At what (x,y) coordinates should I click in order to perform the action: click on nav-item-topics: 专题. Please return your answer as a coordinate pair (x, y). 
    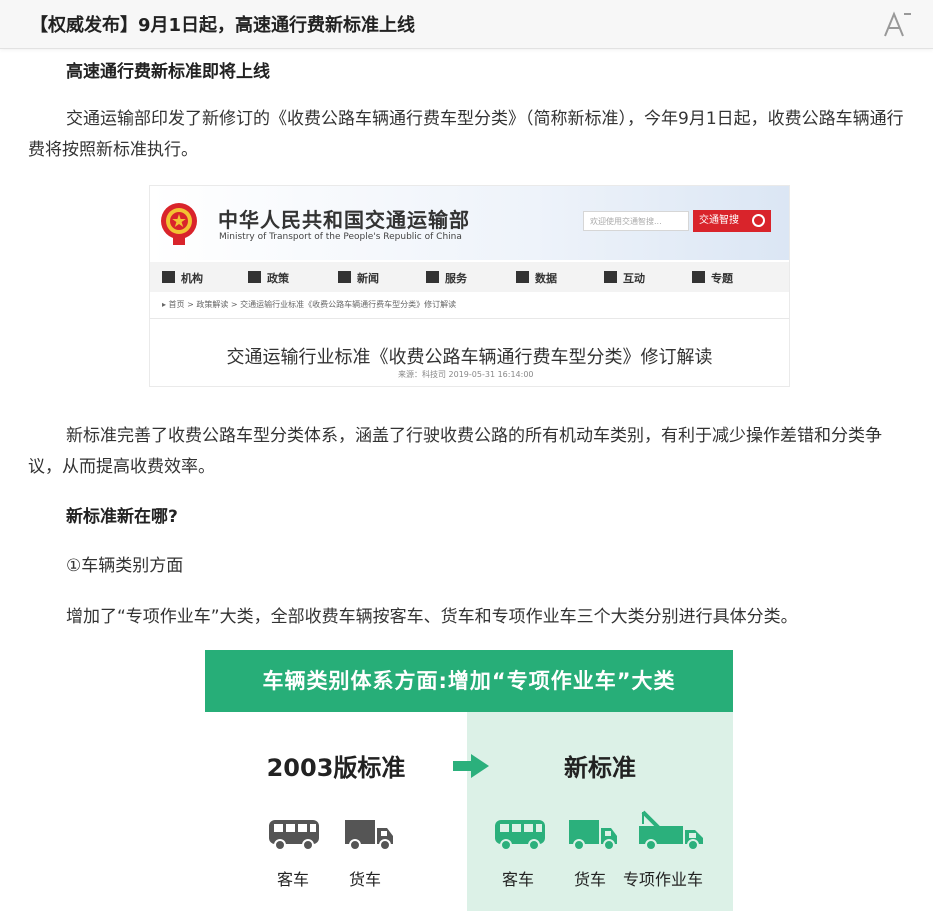
    Looking at the image, I should click on (712, 278).